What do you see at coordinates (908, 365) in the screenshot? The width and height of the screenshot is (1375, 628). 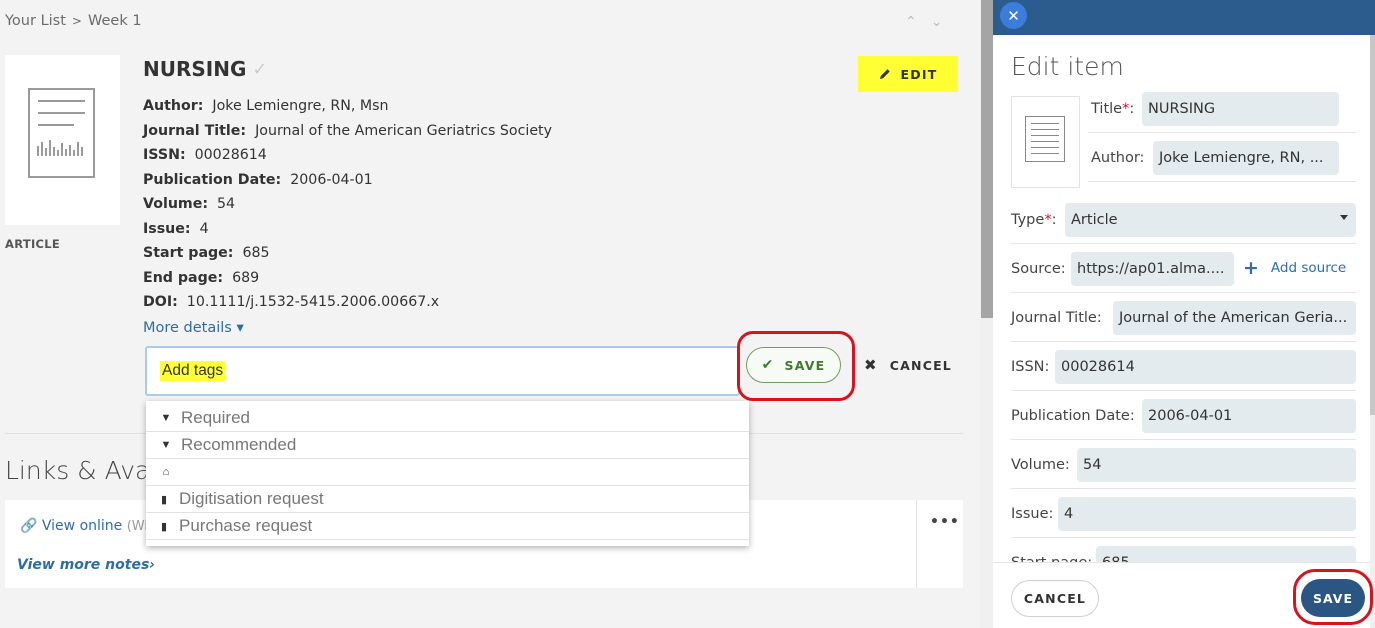 I see `cancel-tags-button: ✖ CANCEL` at bounding box center [908, 365].